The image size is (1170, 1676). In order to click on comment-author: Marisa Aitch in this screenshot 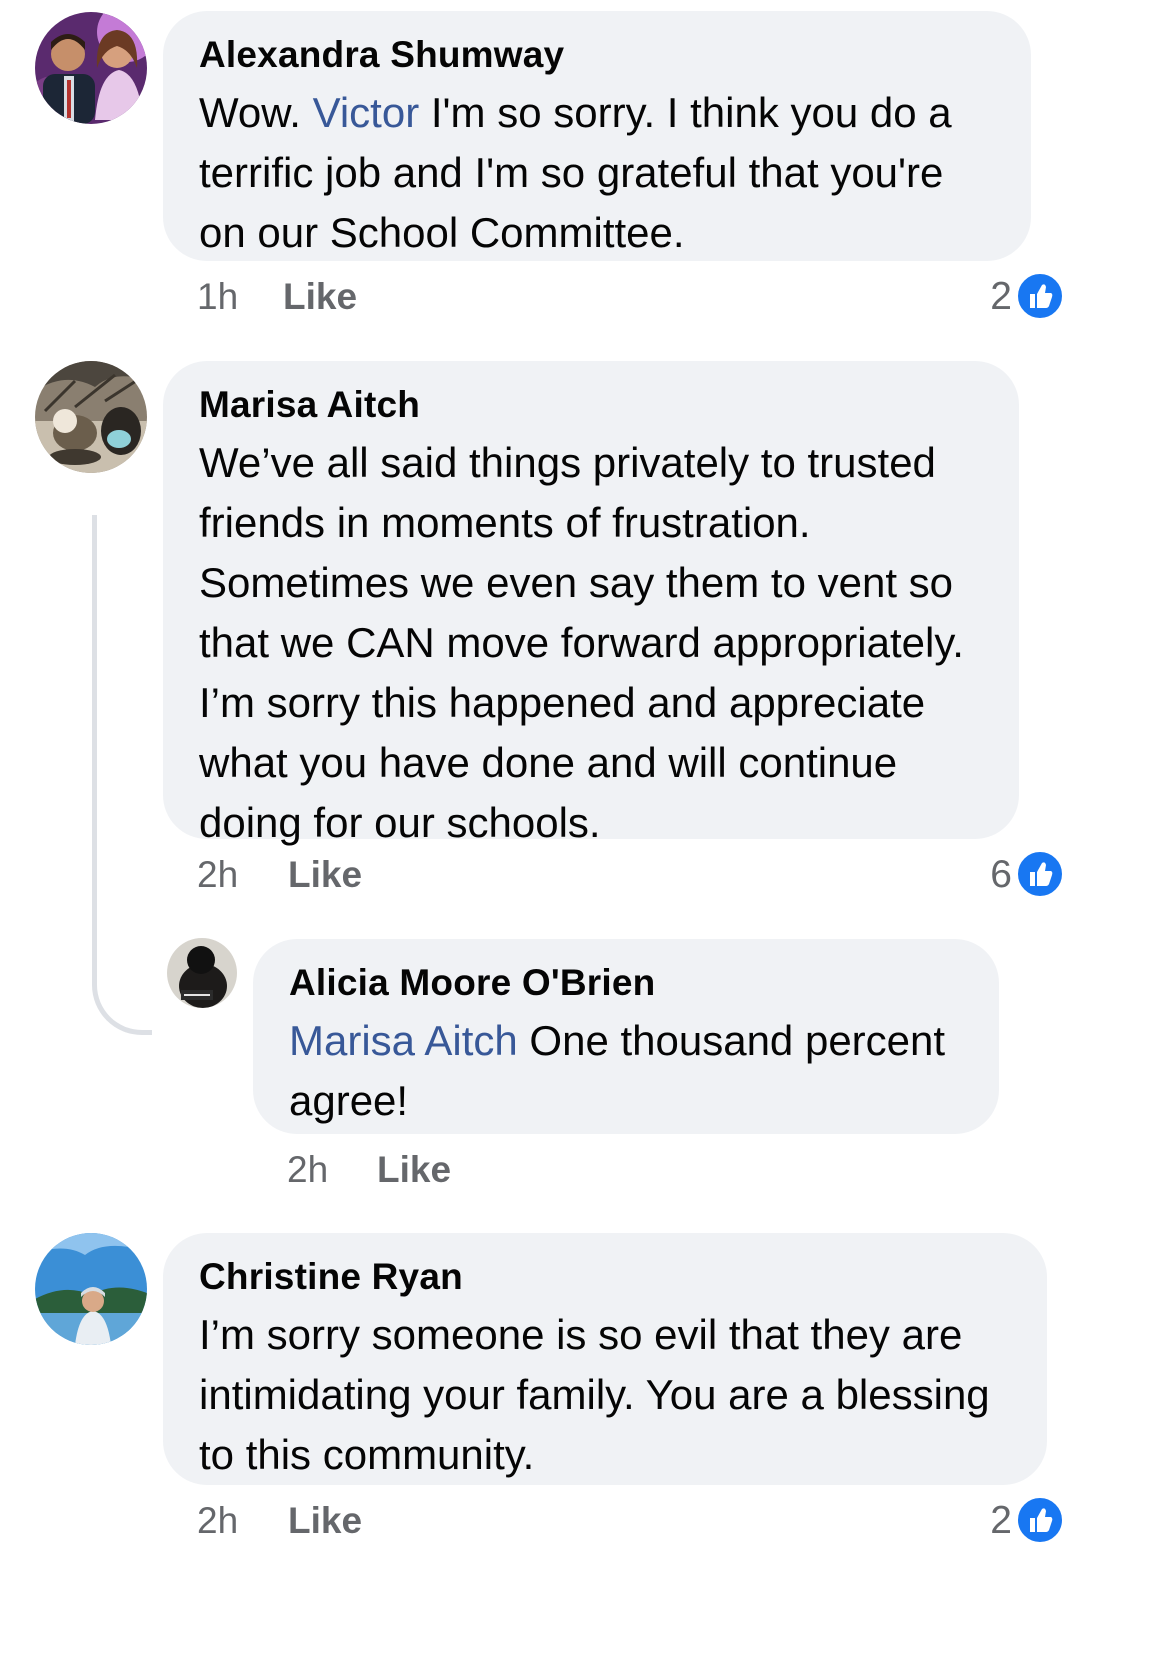, I will do `click(591, 405)`.